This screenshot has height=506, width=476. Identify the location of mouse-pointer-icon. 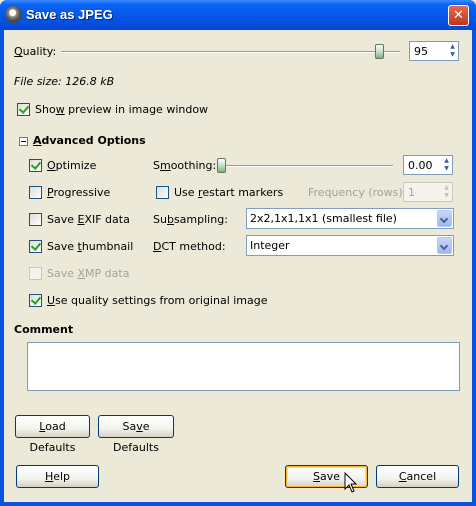
(351, 482).